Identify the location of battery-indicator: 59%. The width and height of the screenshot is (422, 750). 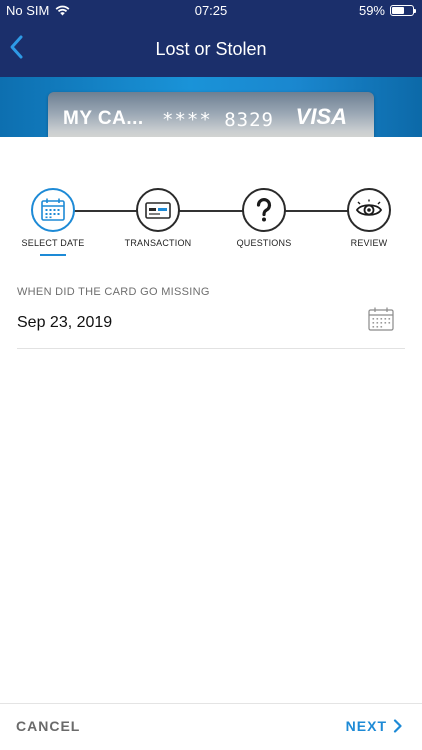
(387, 10).